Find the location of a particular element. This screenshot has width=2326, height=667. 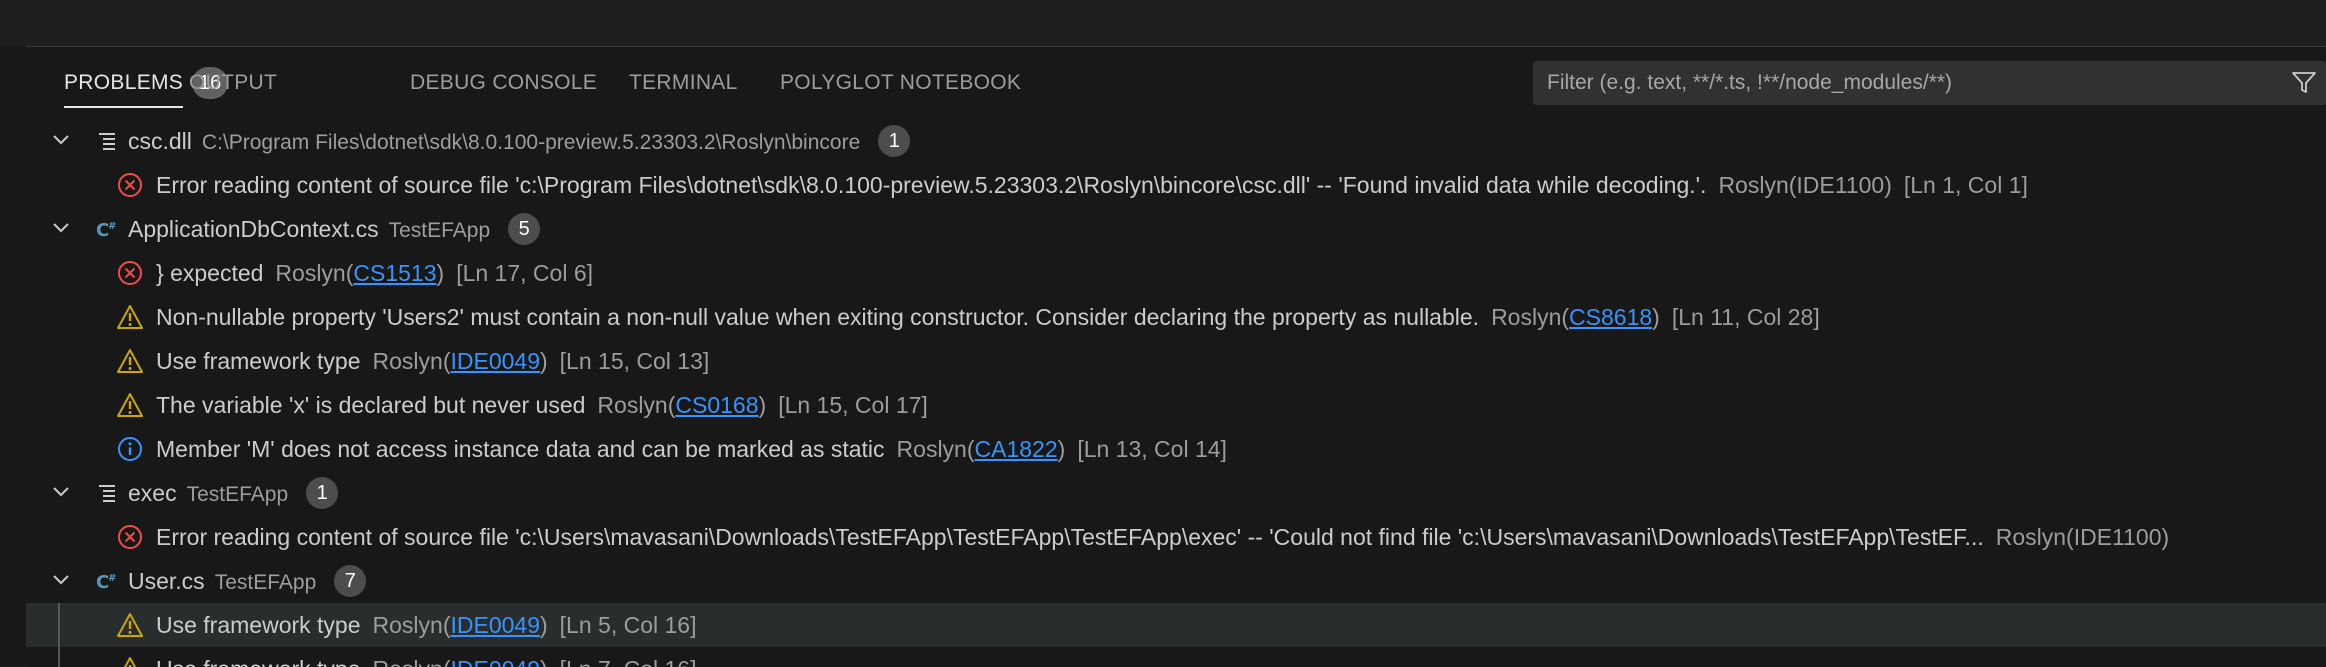

problems-filter is located at coordinates (1929, 83).